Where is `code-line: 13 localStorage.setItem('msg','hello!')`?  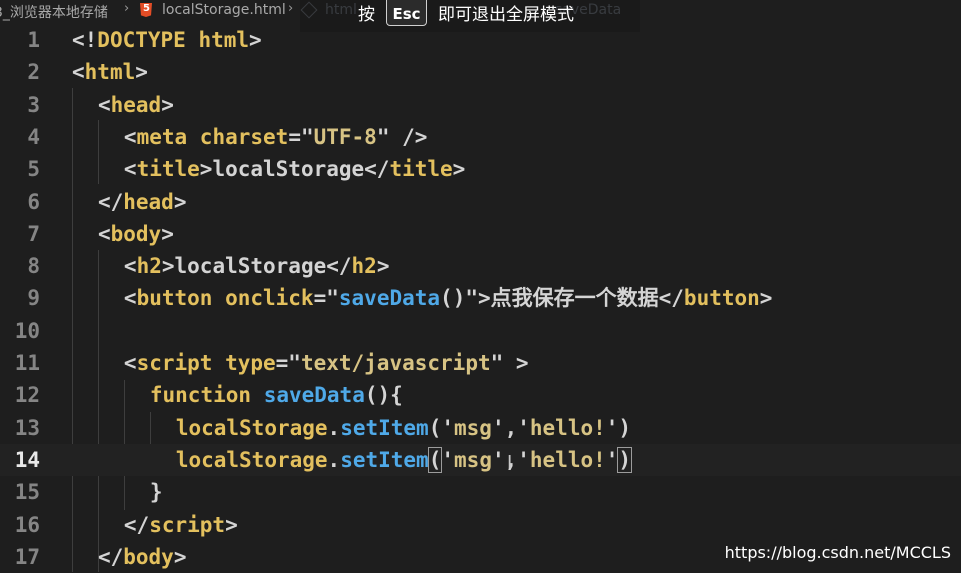 code-line: 13 localStorage.setItem('msg','hello!') is located at coordinates (480, 428).